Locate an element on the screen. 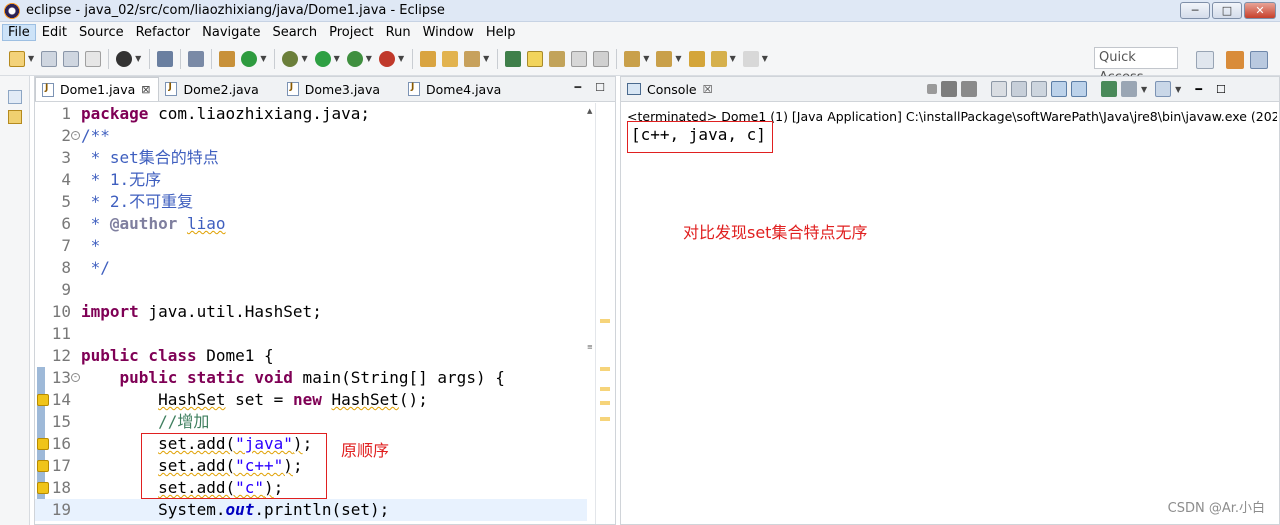 The image size is (1280, 525). run-icon is located at coordinates (322, 58).